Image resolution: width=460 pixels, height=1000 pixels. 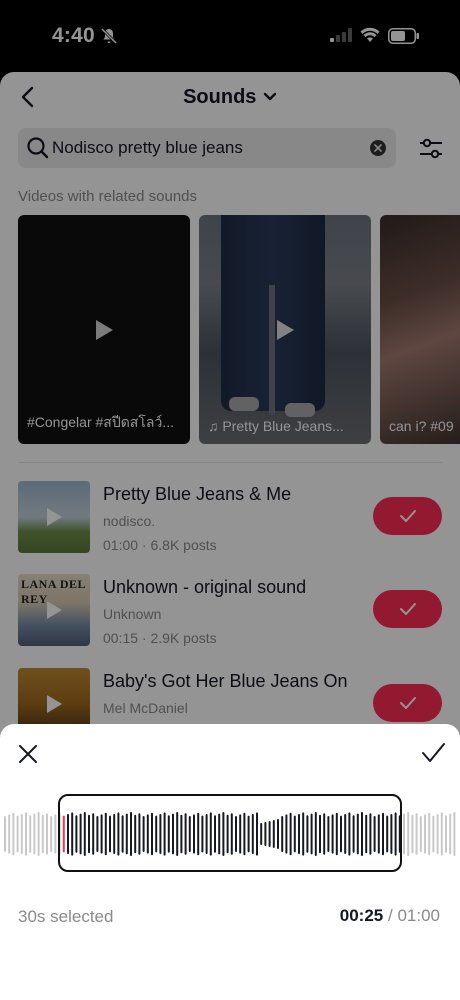 I want to click on close-button, so click(x=28, y=754).